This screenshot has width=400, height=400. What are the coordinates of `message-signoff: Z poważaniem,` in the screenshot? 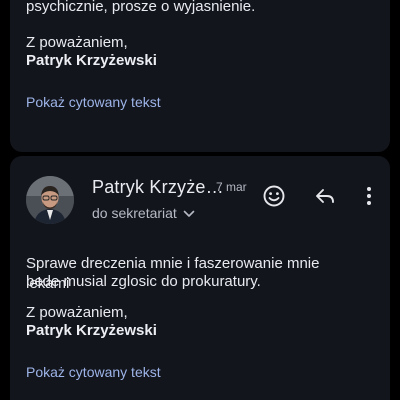 It's located at (77, 312).